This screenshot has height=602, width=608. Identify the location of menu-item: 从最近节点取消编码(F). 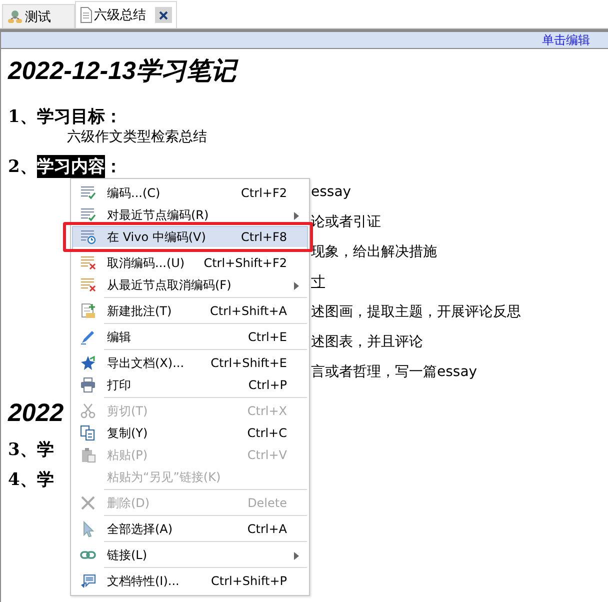
(190, 287).